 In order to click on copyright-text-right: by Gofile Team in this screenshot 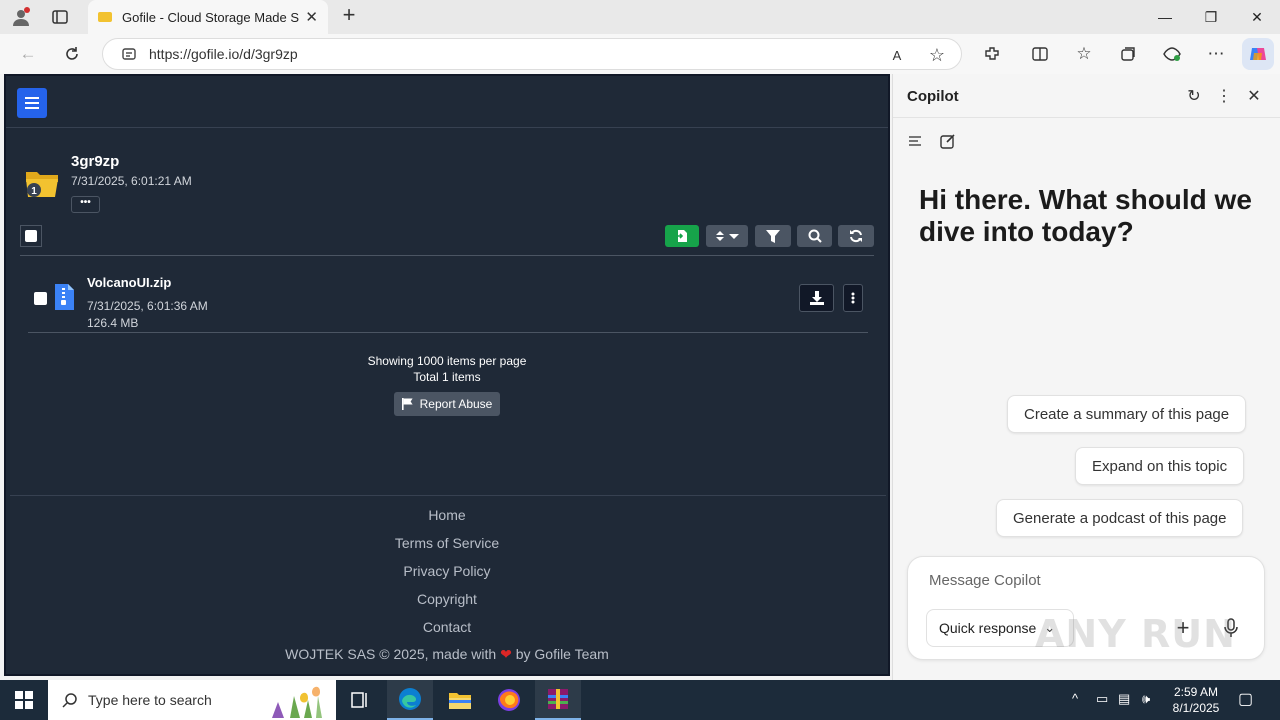, I will do `click(562, 654)`.